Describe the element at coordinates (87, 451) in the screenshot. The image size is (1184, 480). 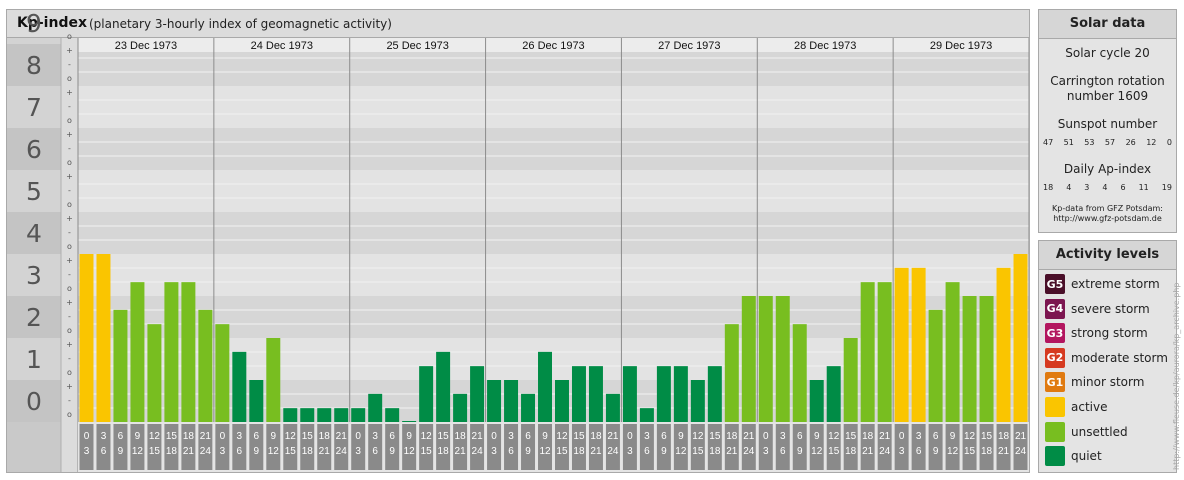
I see `interval-end-label: 3` at that location.